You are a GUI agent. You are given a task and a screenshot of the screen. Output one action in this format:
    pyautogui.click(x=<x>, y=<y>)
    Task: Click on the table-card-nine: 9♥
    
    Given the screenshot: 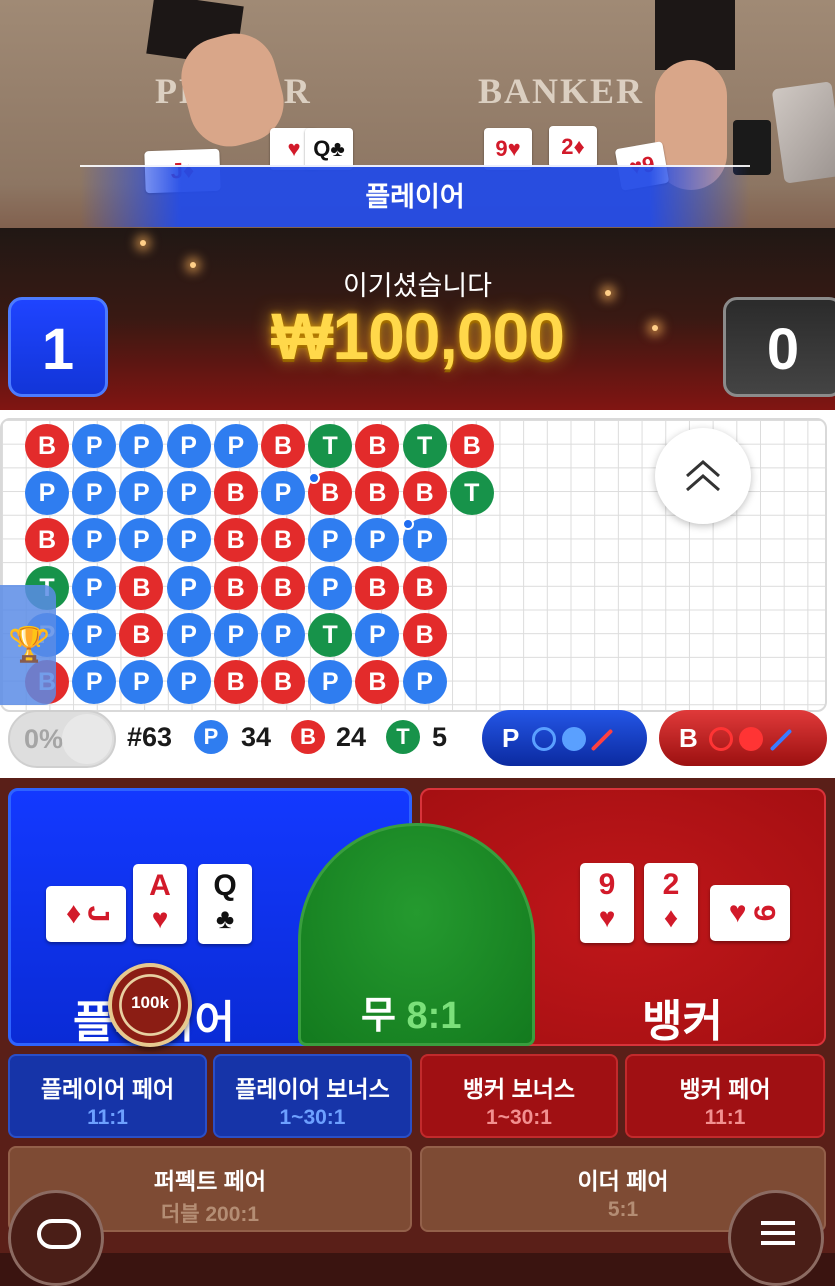 What is the action you would take?
    pyautogui.click(x=508, y=149)
    